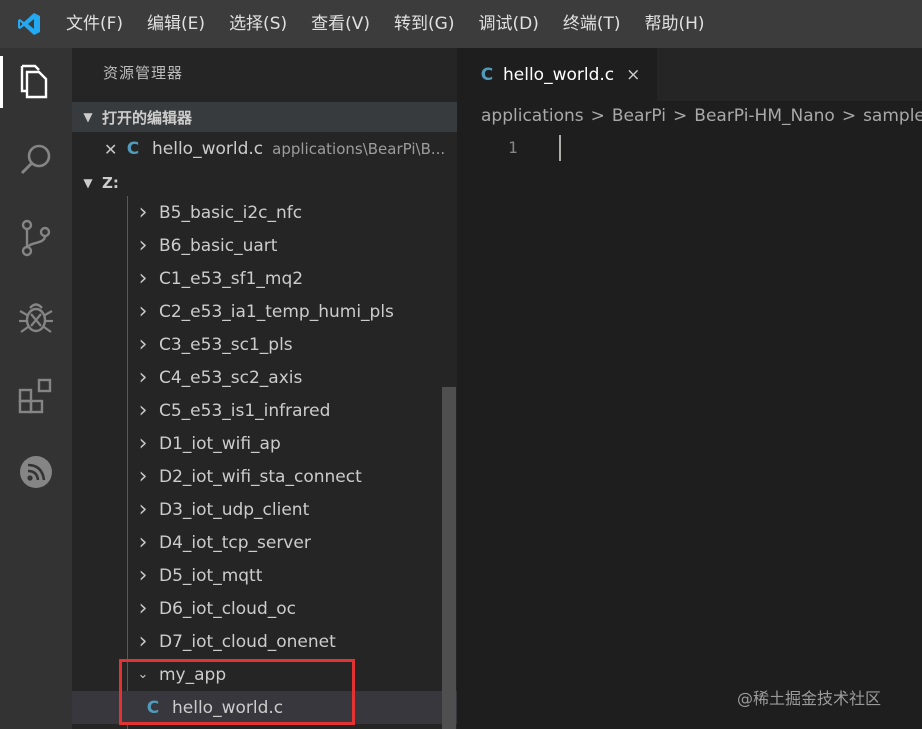 This screenshot has height=729, width=922. Describe the element at coordinates (227, 608) in the screenshot. I see `tree-item-label: D6_iot_cloud_oc` at that location.